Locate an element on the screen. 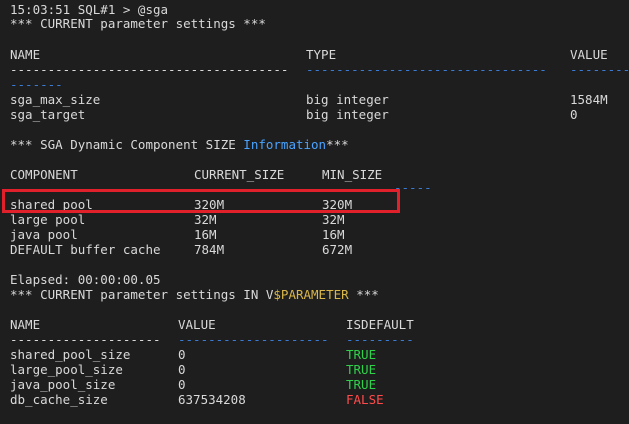 Image resolution: width=629 pixels, height=424 pixels. params-header-row: NAME TYPE VALUE is located at coordinates (309, 54).